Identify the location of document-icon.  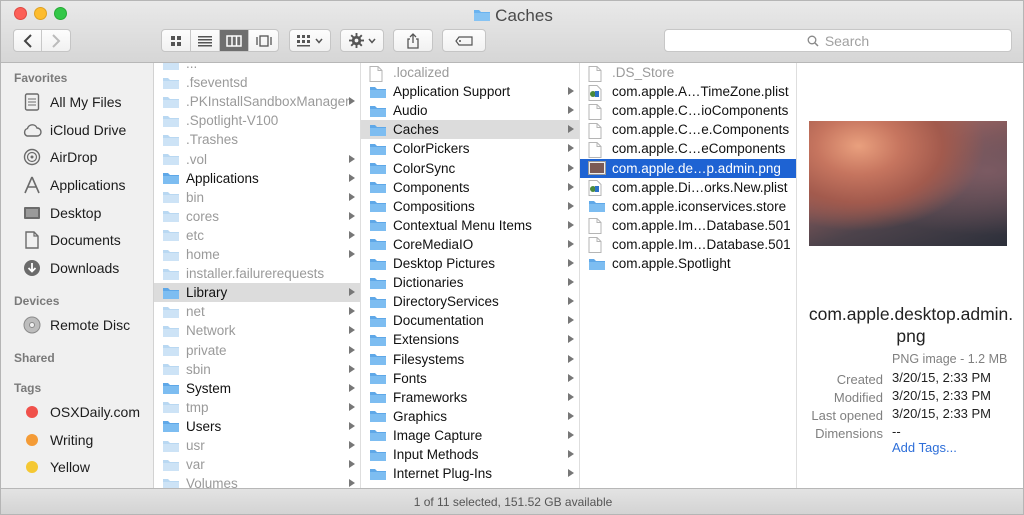
(597, 111).